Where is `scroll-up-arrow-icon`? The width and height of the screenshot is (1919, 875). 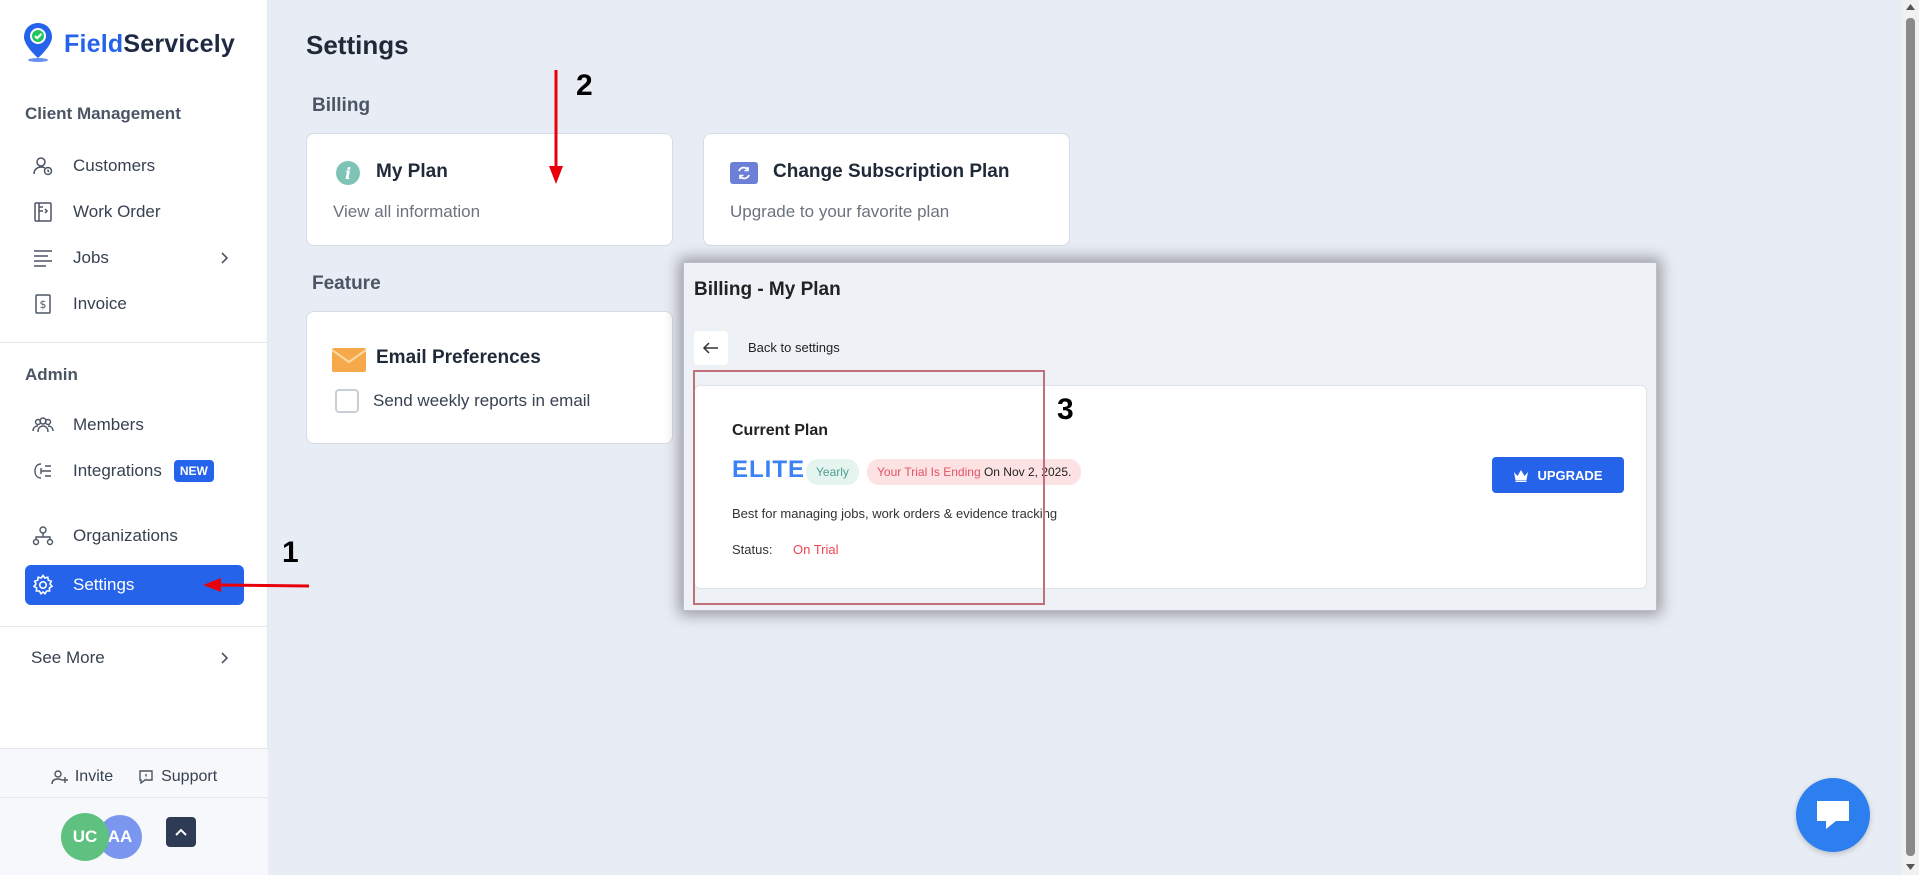
scroll-up-arrow-icon is located at coordinates (1910, 7).